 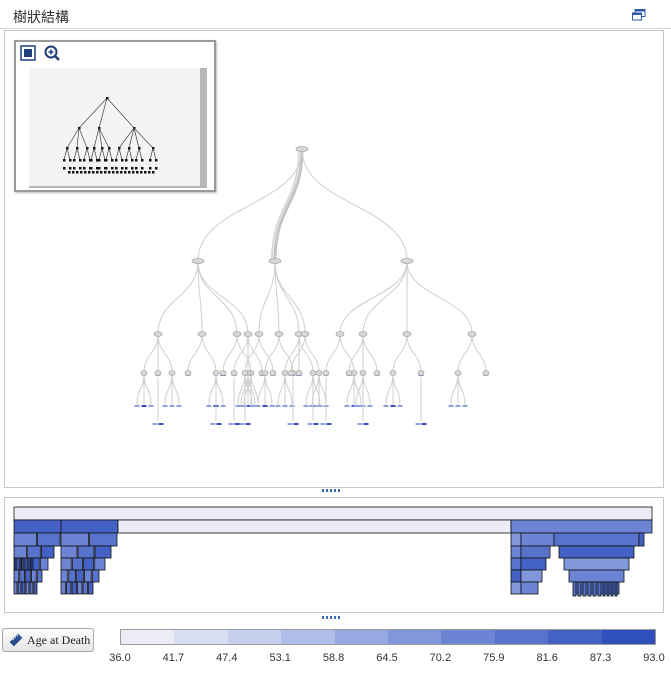 I want to click on legend-variable-button: Age at Death, so click(x=48, y=640).